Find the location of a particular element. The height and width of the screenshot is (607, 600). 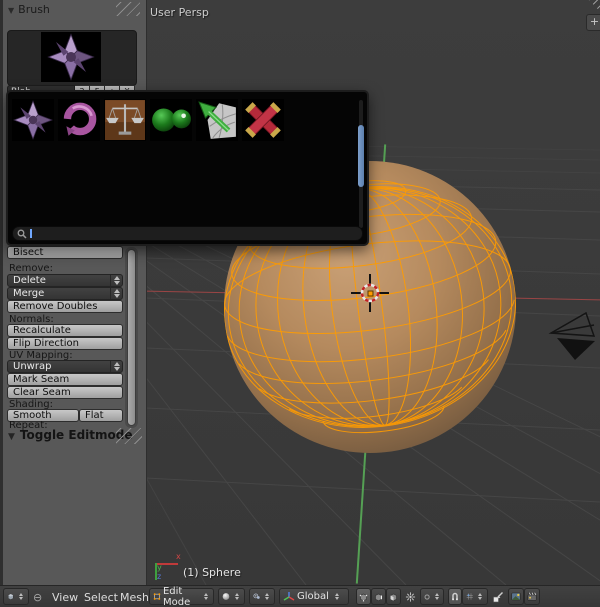

edge-select-button is located at coordinates (378, 596).